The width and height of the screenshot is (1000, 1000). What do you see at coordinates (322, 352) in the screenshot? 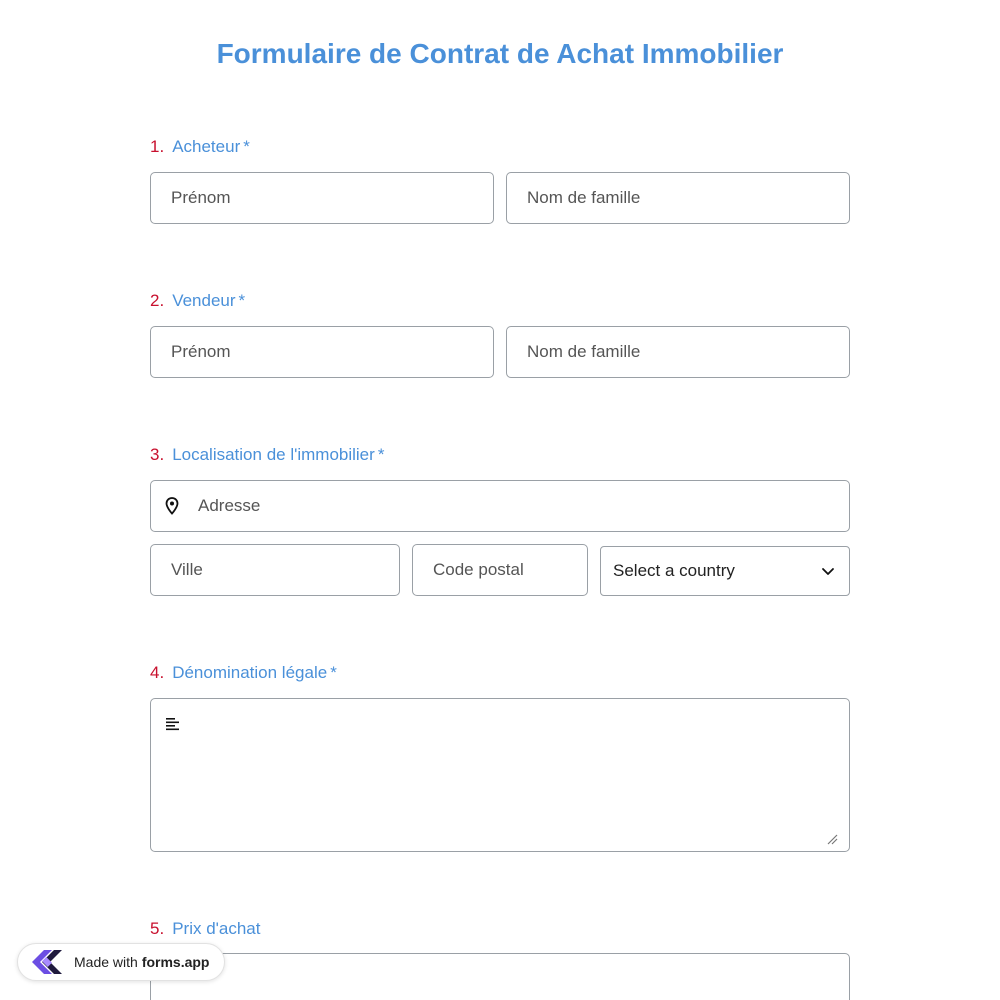
I see `seller-first-name-input` at bounding box center [322, 352].